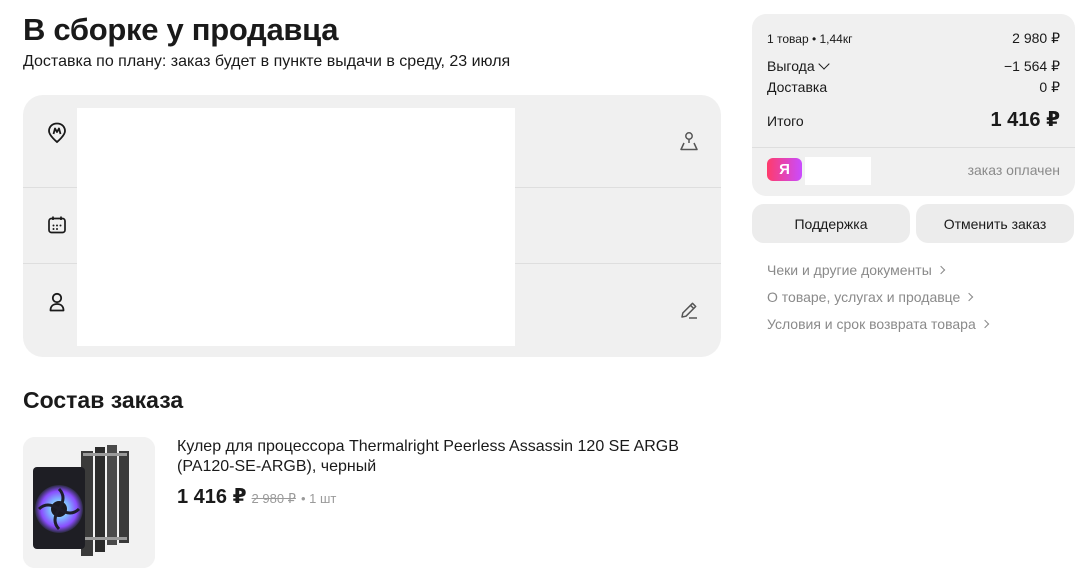 The image size is (1090, 578). I want to click on summary-delivery-row: Доставка 0 ₽, so click(913, 87).